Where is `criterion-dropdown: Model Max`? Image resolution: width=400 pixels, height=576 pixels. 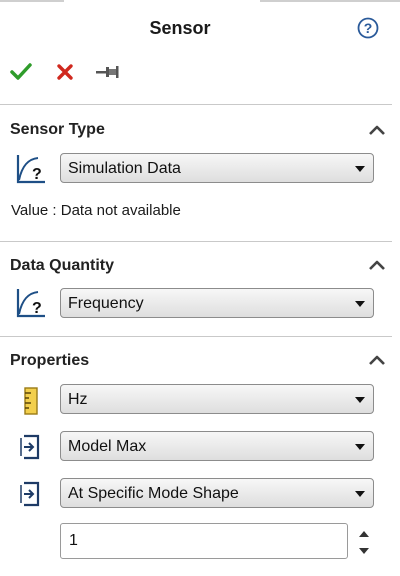 criterion-dropdown: Model Max is located at coordinates (217, 446).